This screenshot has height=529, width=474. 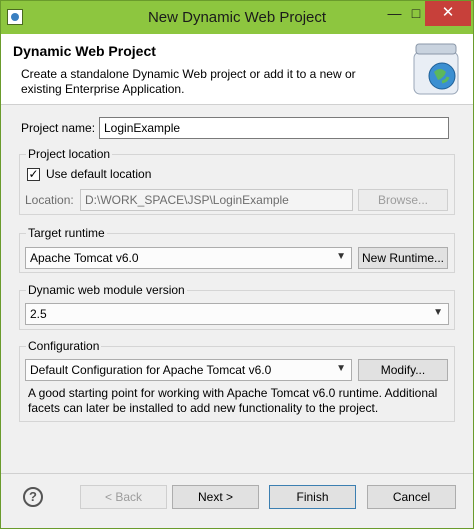 What do you see at coordinates (237, 17) in the screenshot?
I see `title-bar: New Dynamic Web Project — □ ✕` at bounding box center [237, 17].